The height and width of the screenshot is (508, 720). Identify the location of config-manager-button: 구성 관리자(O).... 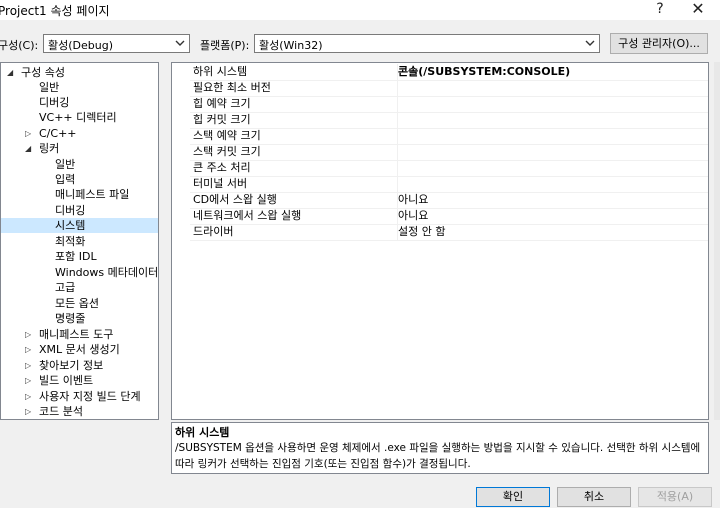
(659, 43).